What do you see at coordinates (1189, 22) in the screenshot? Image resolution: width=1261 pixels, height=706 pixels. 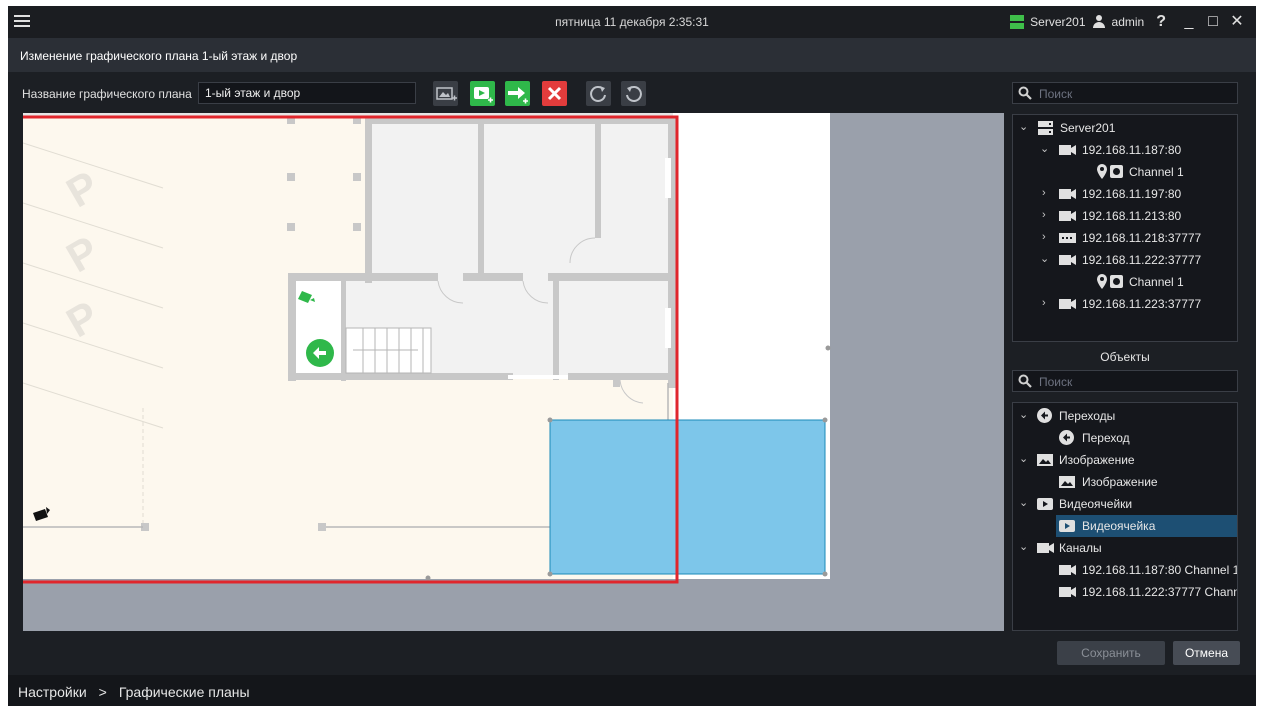 I see `minimize-button: _` at bounding box center [1189, 22].